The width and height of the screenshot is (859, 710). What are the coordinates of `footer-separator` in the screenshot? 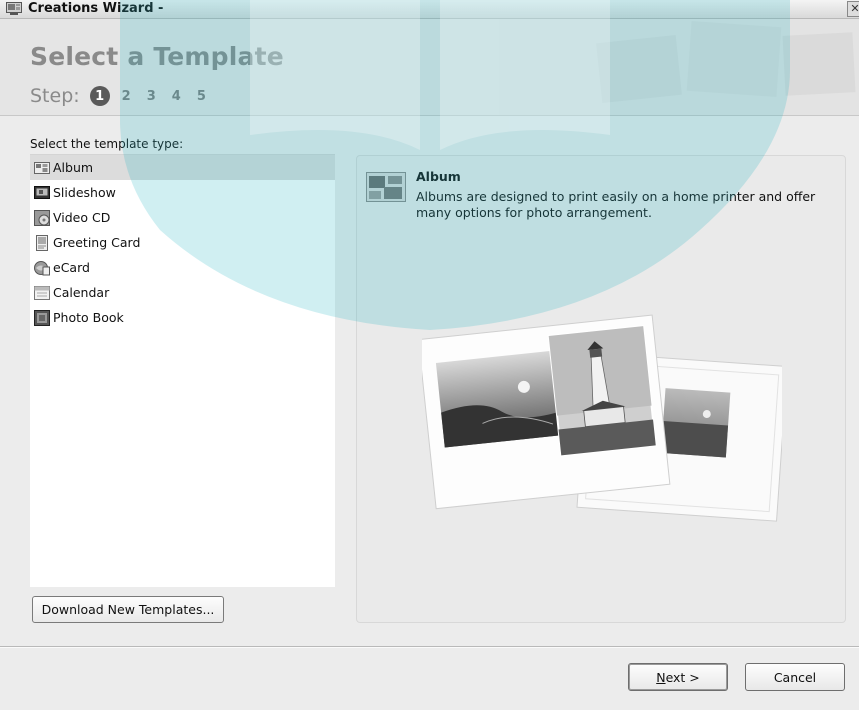 It's located at (429, 647).